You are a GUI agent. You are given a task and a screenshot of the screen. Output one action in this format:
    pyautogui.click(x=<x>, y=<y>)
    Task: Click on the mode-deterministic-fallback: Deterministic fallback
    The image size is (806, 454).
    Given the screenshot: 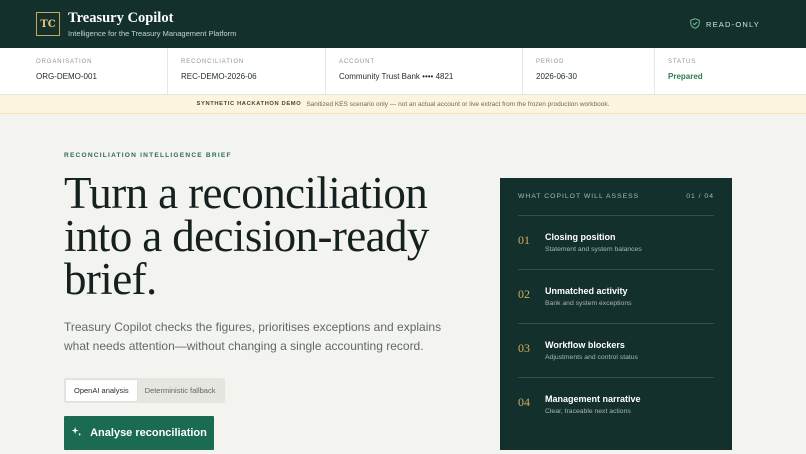 What is the action you would take?
    pyautogui.click(x=180, y=390)
    